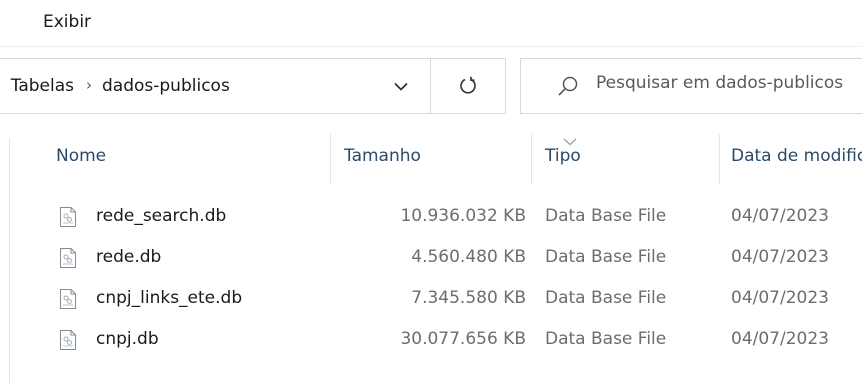  Describe the element at coordinates (9, 260) in the screenshot. I see `navigation-pane-border` at that location.